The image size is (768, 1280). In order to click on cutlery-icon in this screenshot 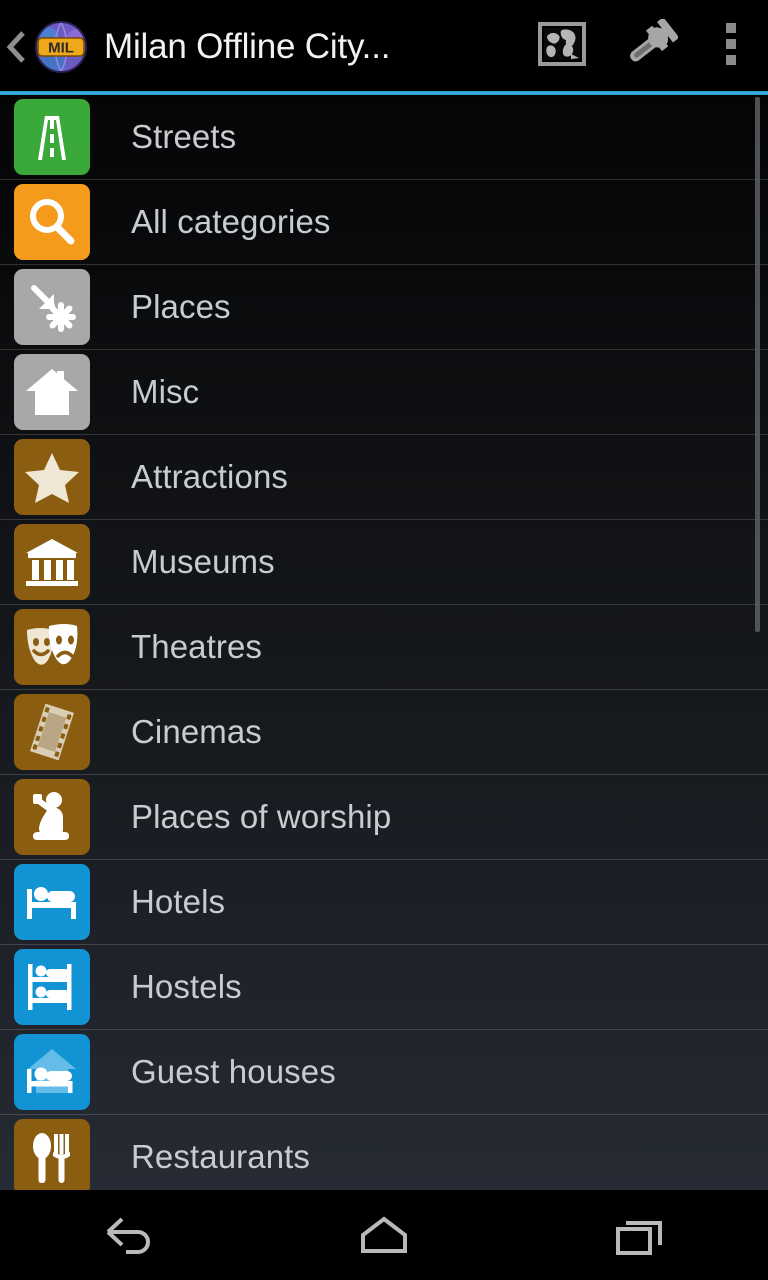, I will do `click(52, 1154)`.